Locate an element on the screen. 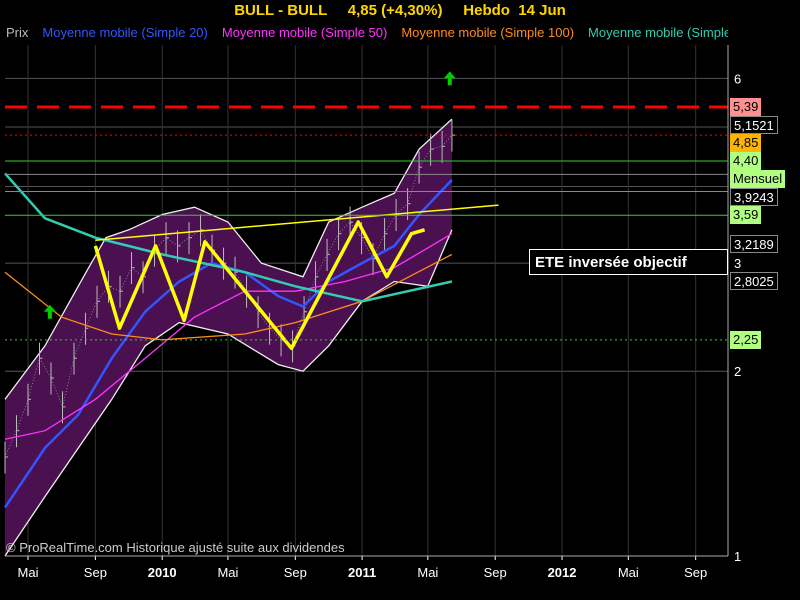 The height and width of the screenshot is (600, 800). y-tick-label: 1 is located at coordinates (737, 556).